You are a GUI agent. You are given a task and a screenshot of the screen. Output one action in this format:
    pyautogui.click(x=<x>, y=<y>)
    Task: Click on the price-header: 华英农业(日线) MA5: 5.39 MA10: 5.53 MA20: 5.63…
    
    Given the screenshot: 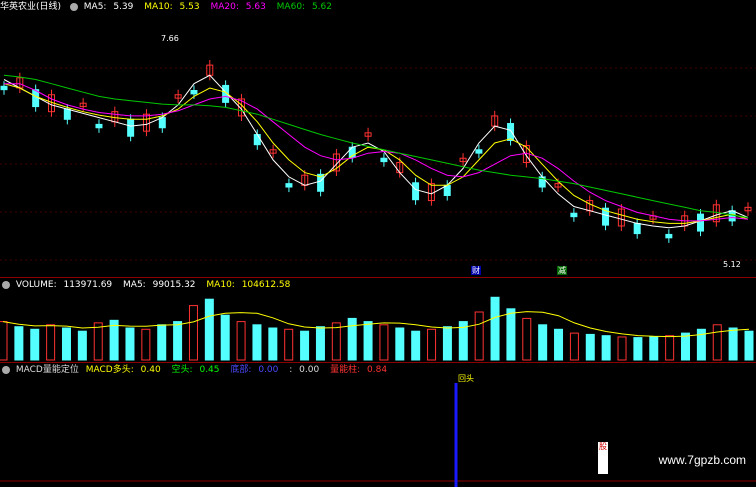 What is the action you would take?
    pyautogui.click(x=170, y=7)
    